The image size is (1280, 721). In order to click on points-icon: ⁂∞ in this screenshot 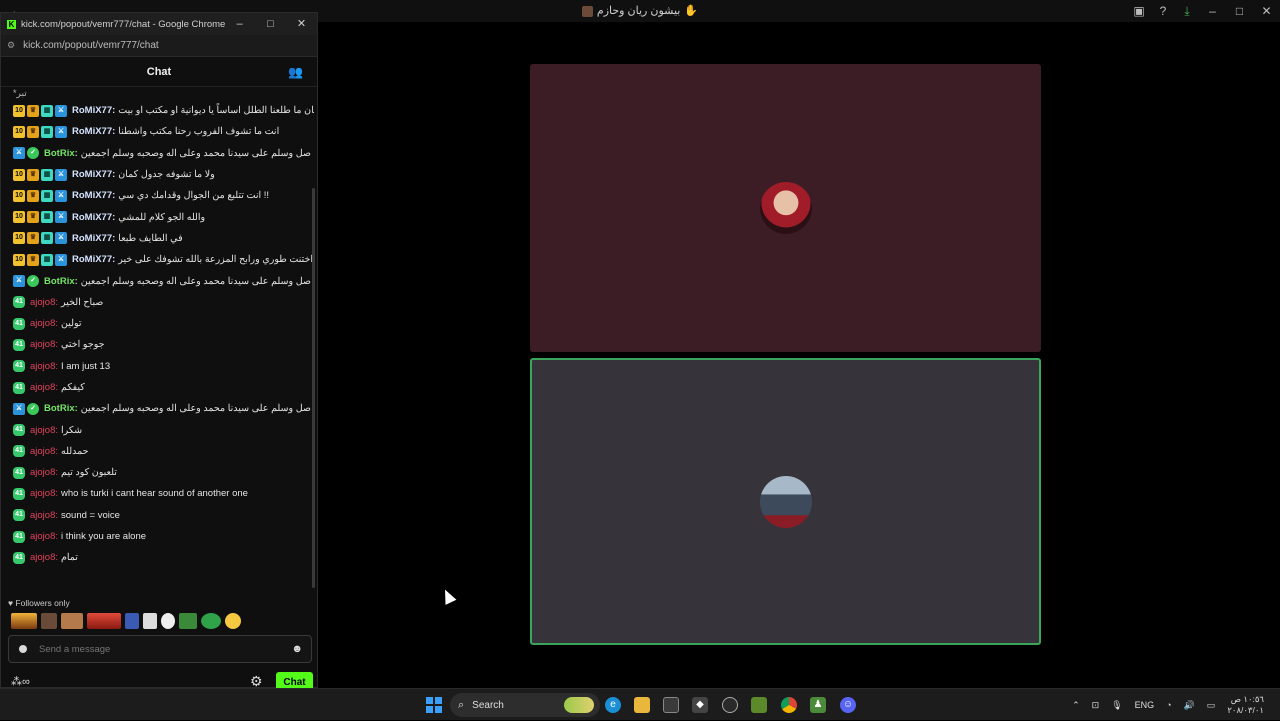, I will do `click(20, 681)`.